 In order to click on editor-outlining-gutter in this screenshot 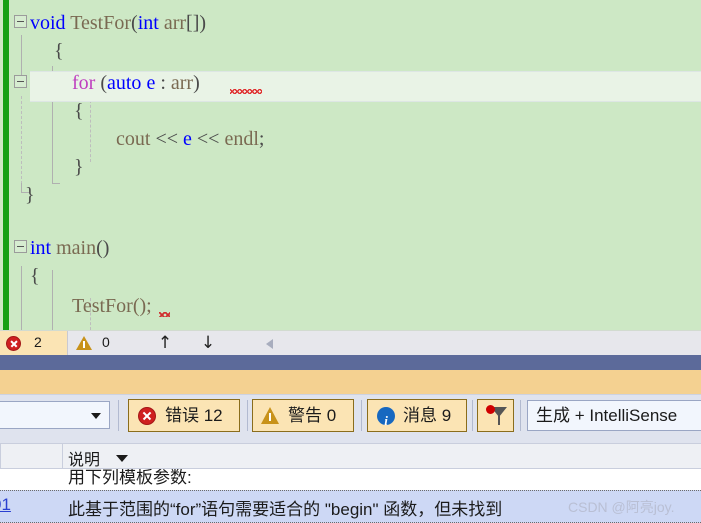, I will do `click(15, 165)`.